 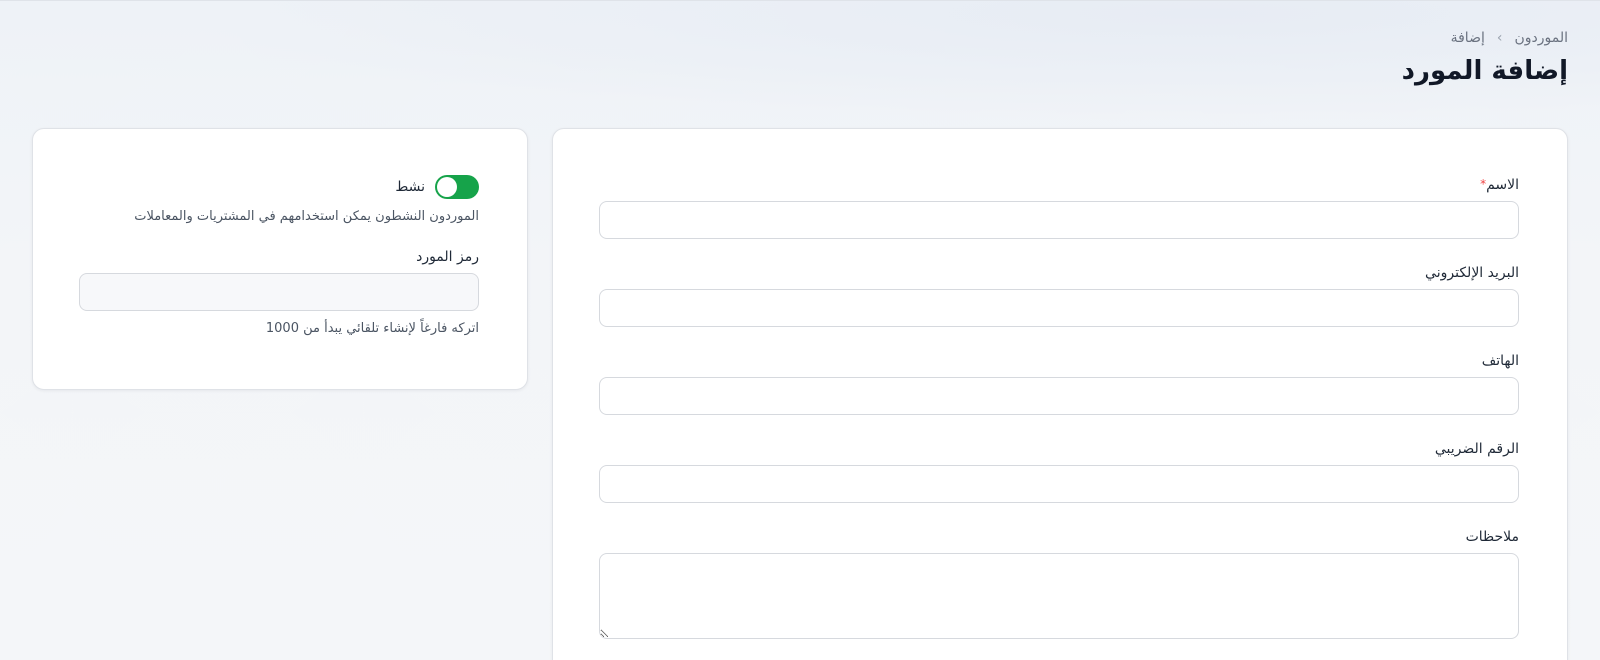 I want to click on name-field: الاسم*, so click(x=1059, y=208).